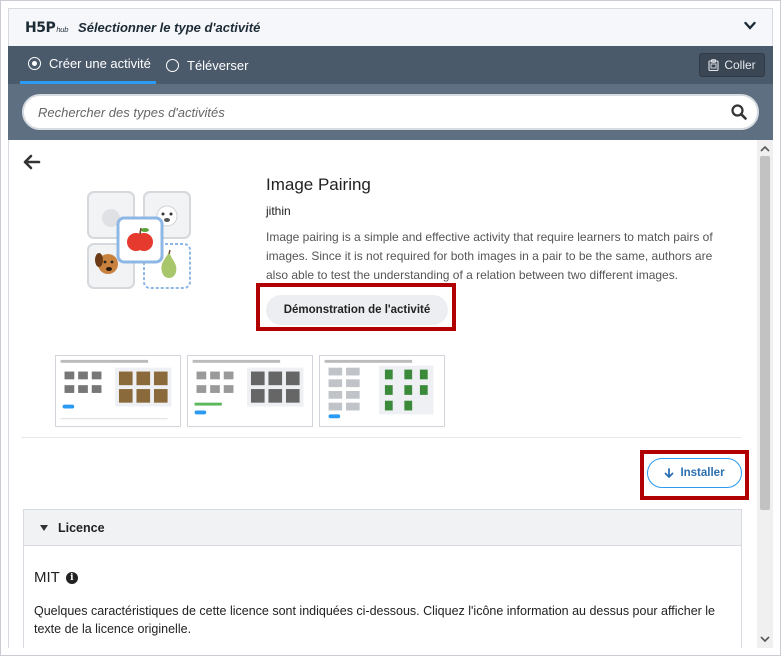  Describe the element at coordinates (669, 472) in the screenshot. I see `download-arrow-icon` at that location.